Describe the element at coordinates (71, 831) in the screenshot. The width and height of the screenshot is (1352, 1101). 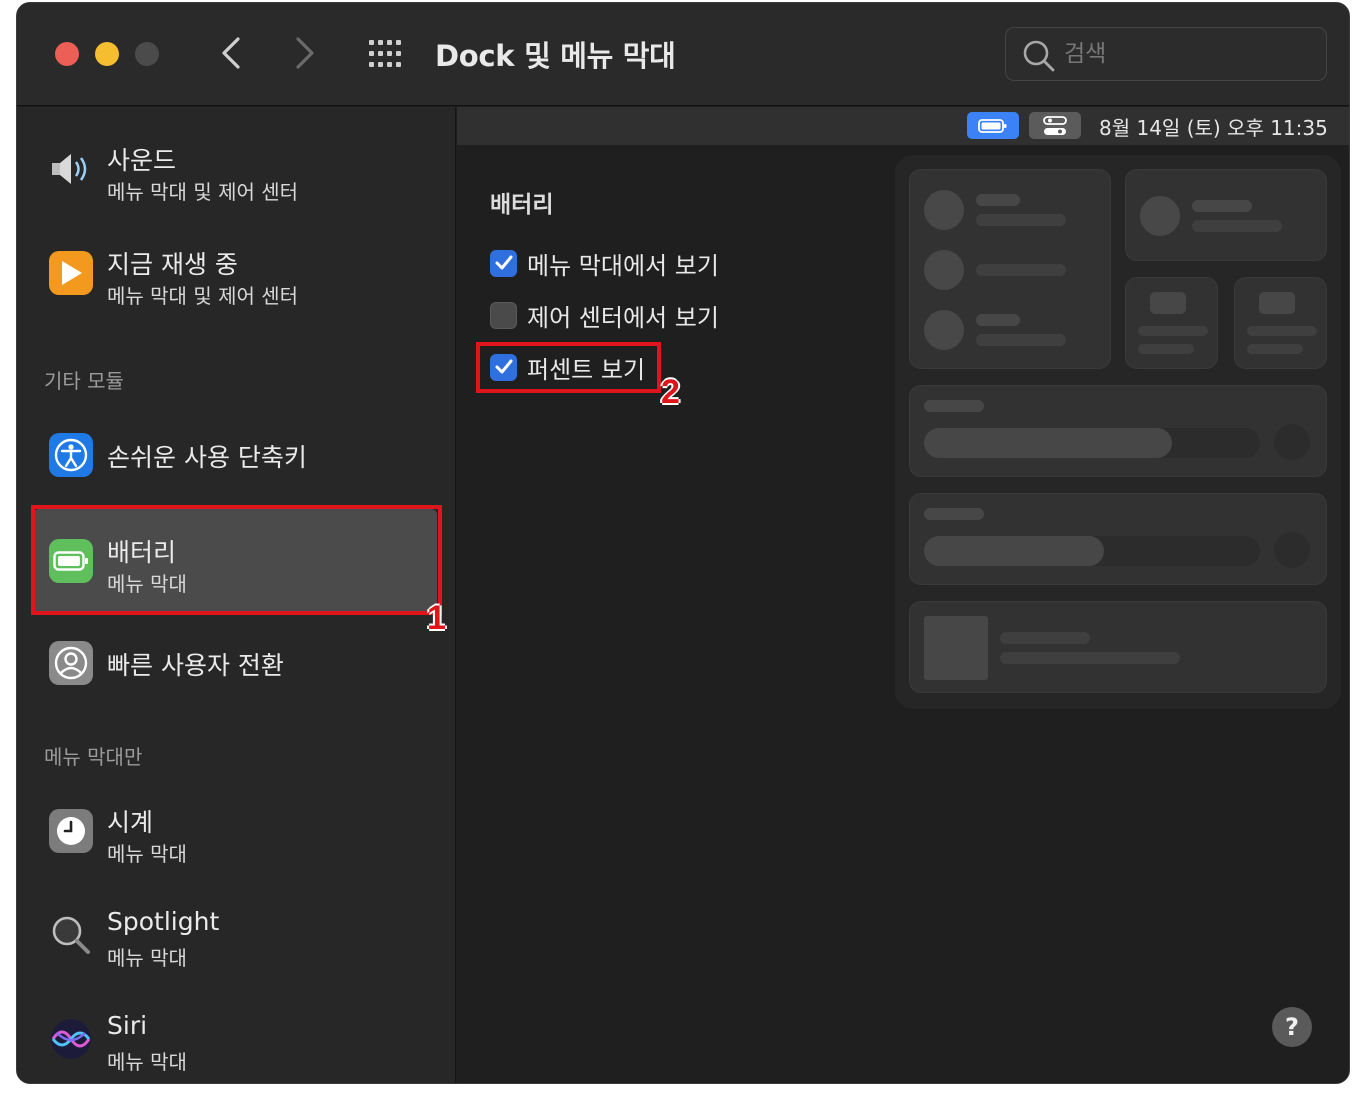
I see `clock-icon` at that location.